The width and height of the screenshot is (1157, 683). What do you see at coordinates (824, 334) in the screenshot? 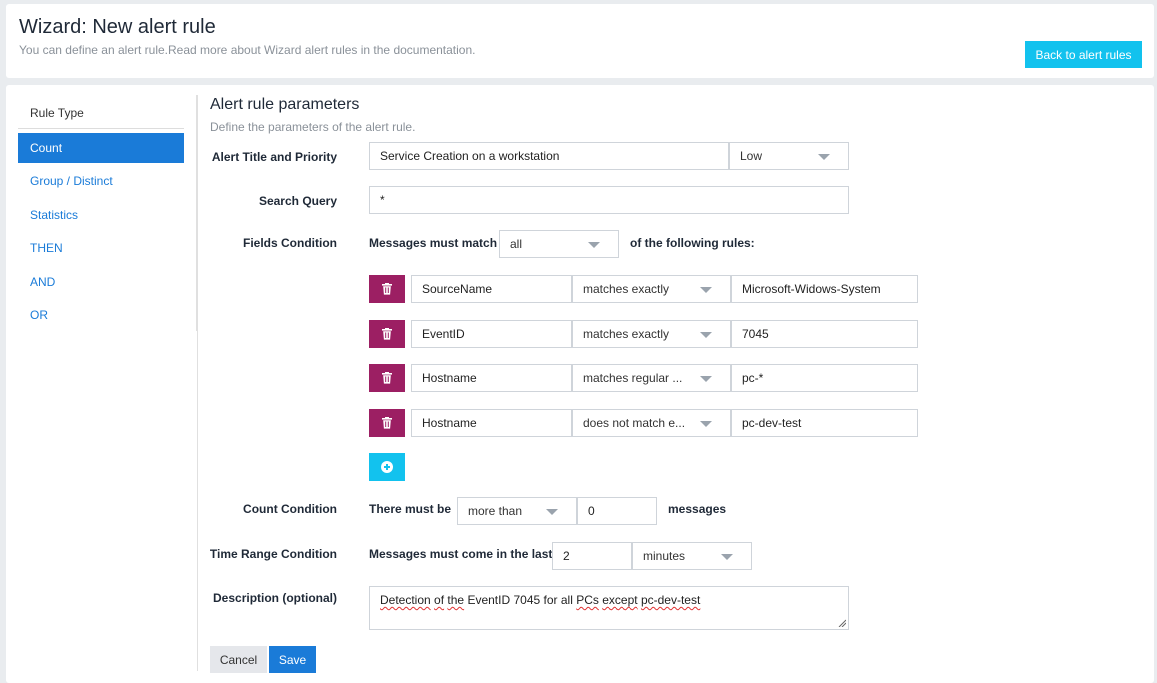
I see `rule-value-input: 7045` at bounding box center [824, 334].